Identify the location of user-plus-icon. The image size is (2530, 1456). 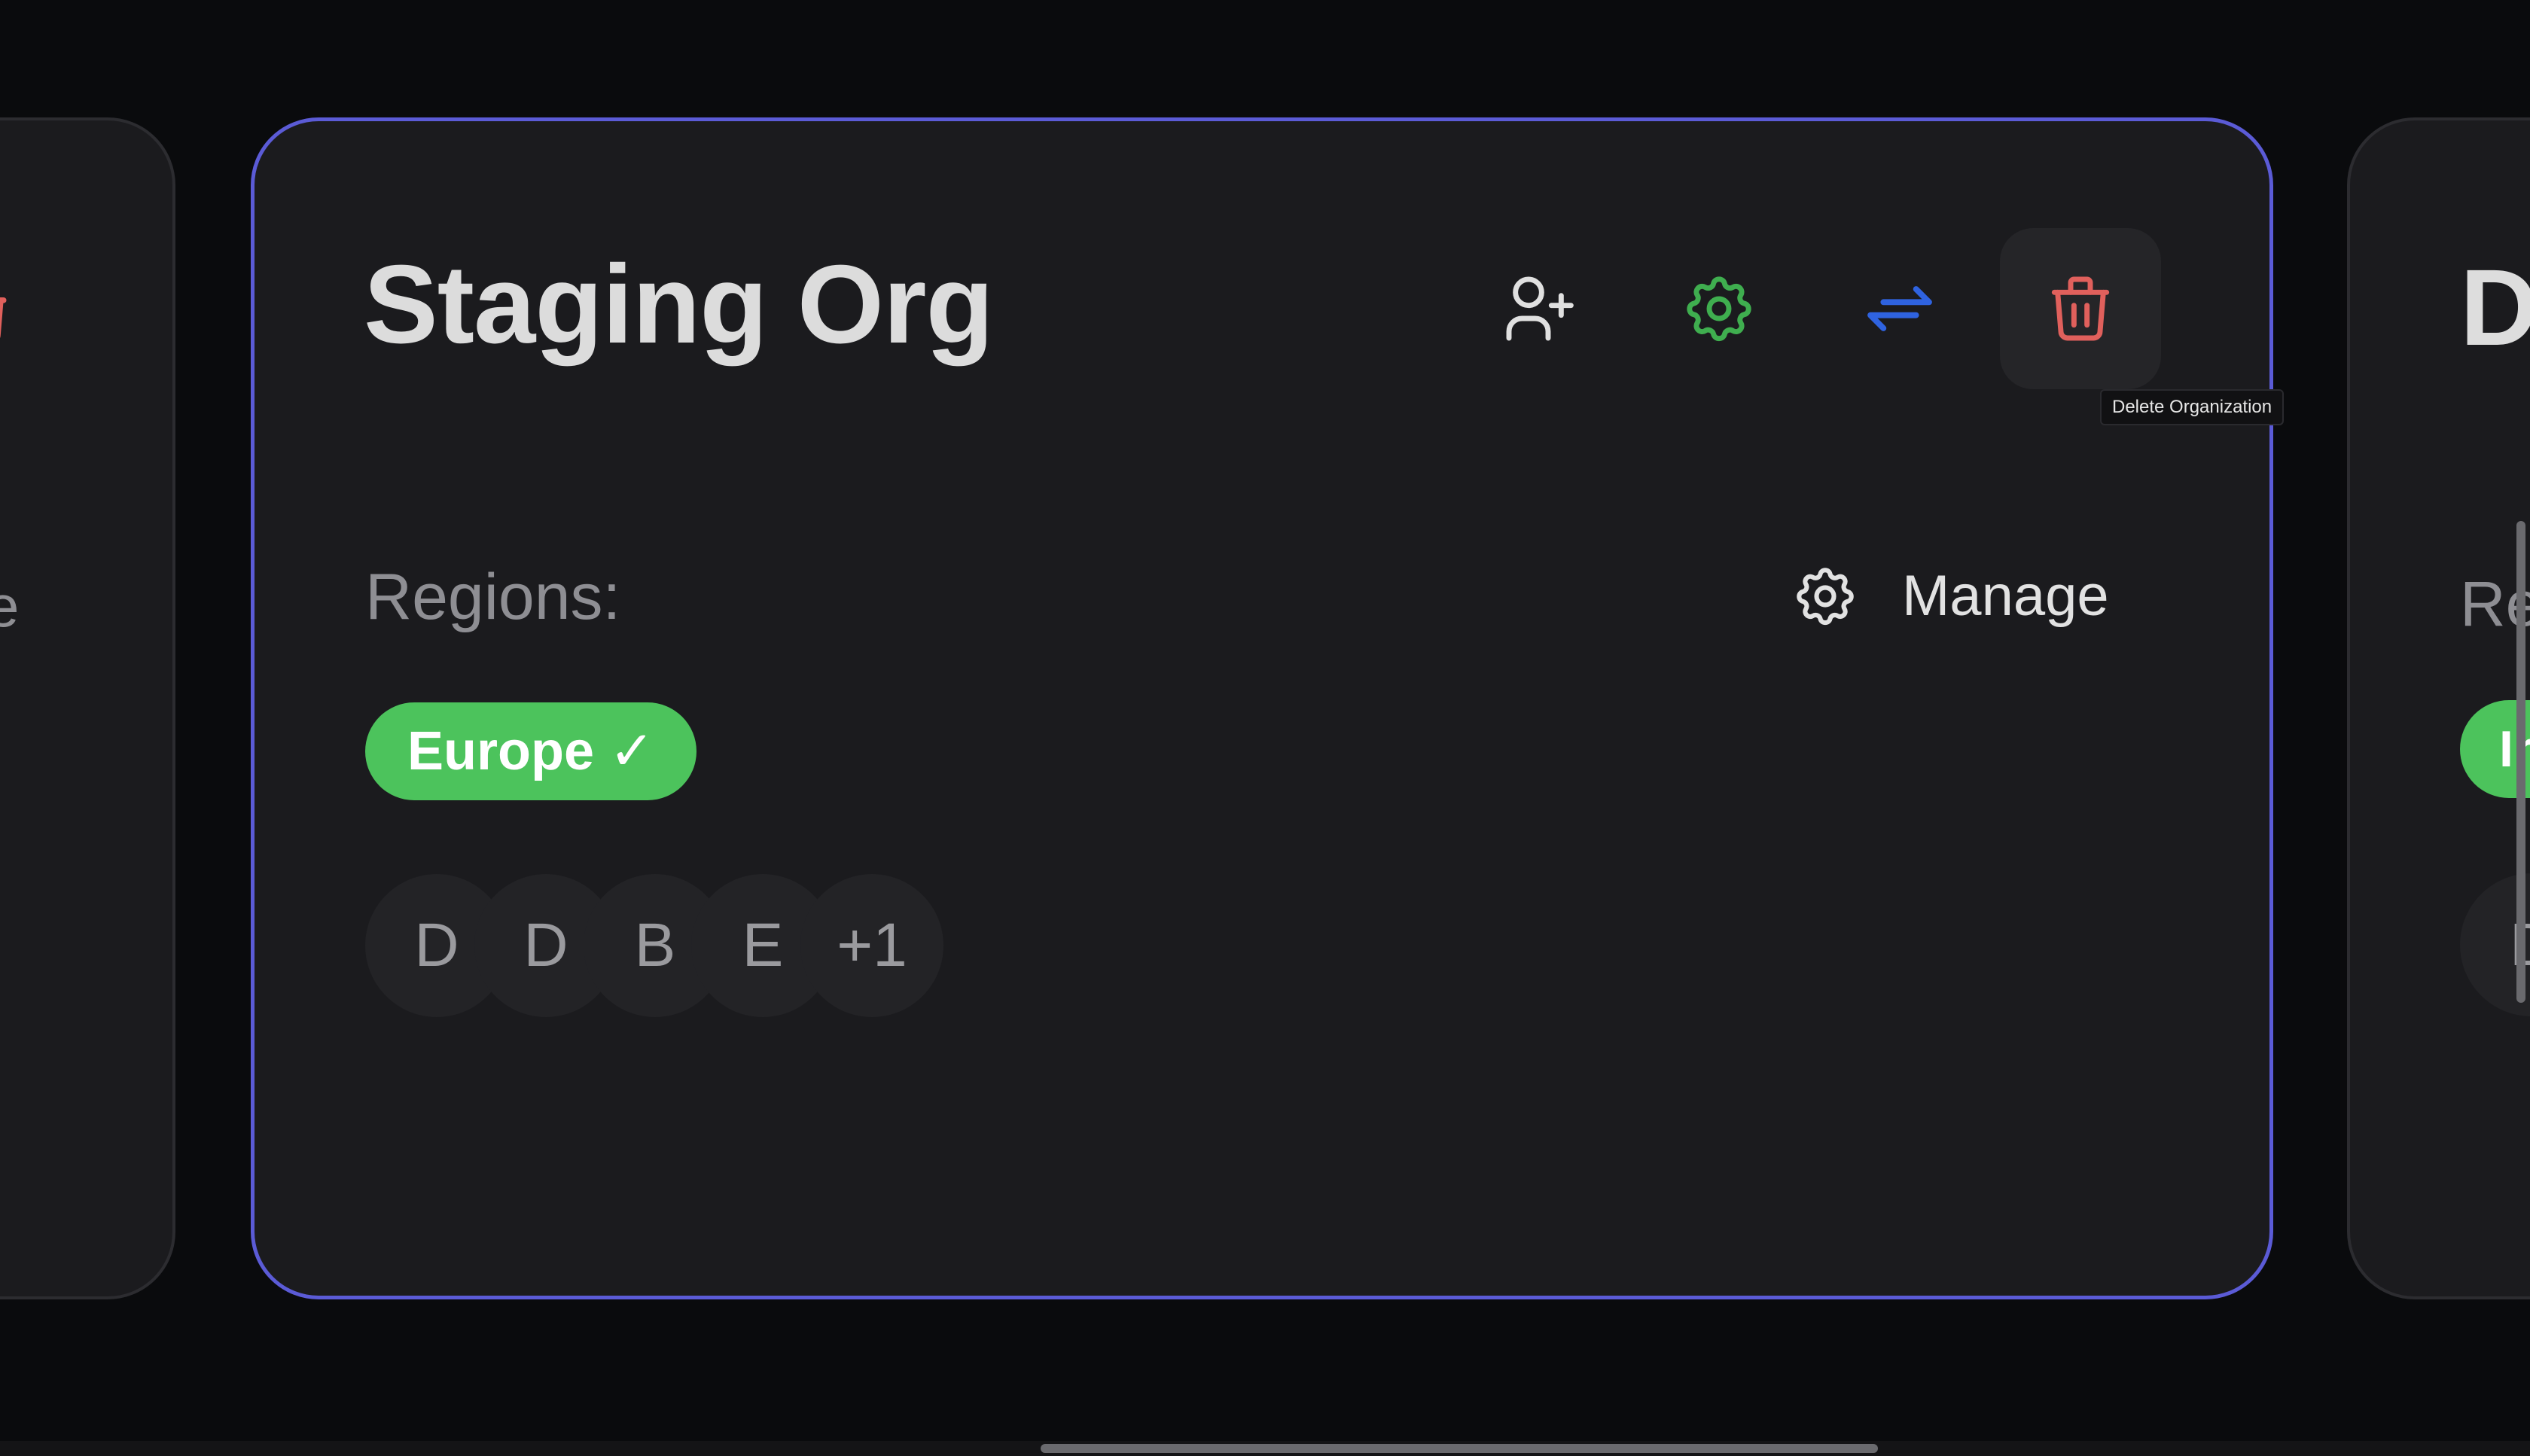
(1540, 308).